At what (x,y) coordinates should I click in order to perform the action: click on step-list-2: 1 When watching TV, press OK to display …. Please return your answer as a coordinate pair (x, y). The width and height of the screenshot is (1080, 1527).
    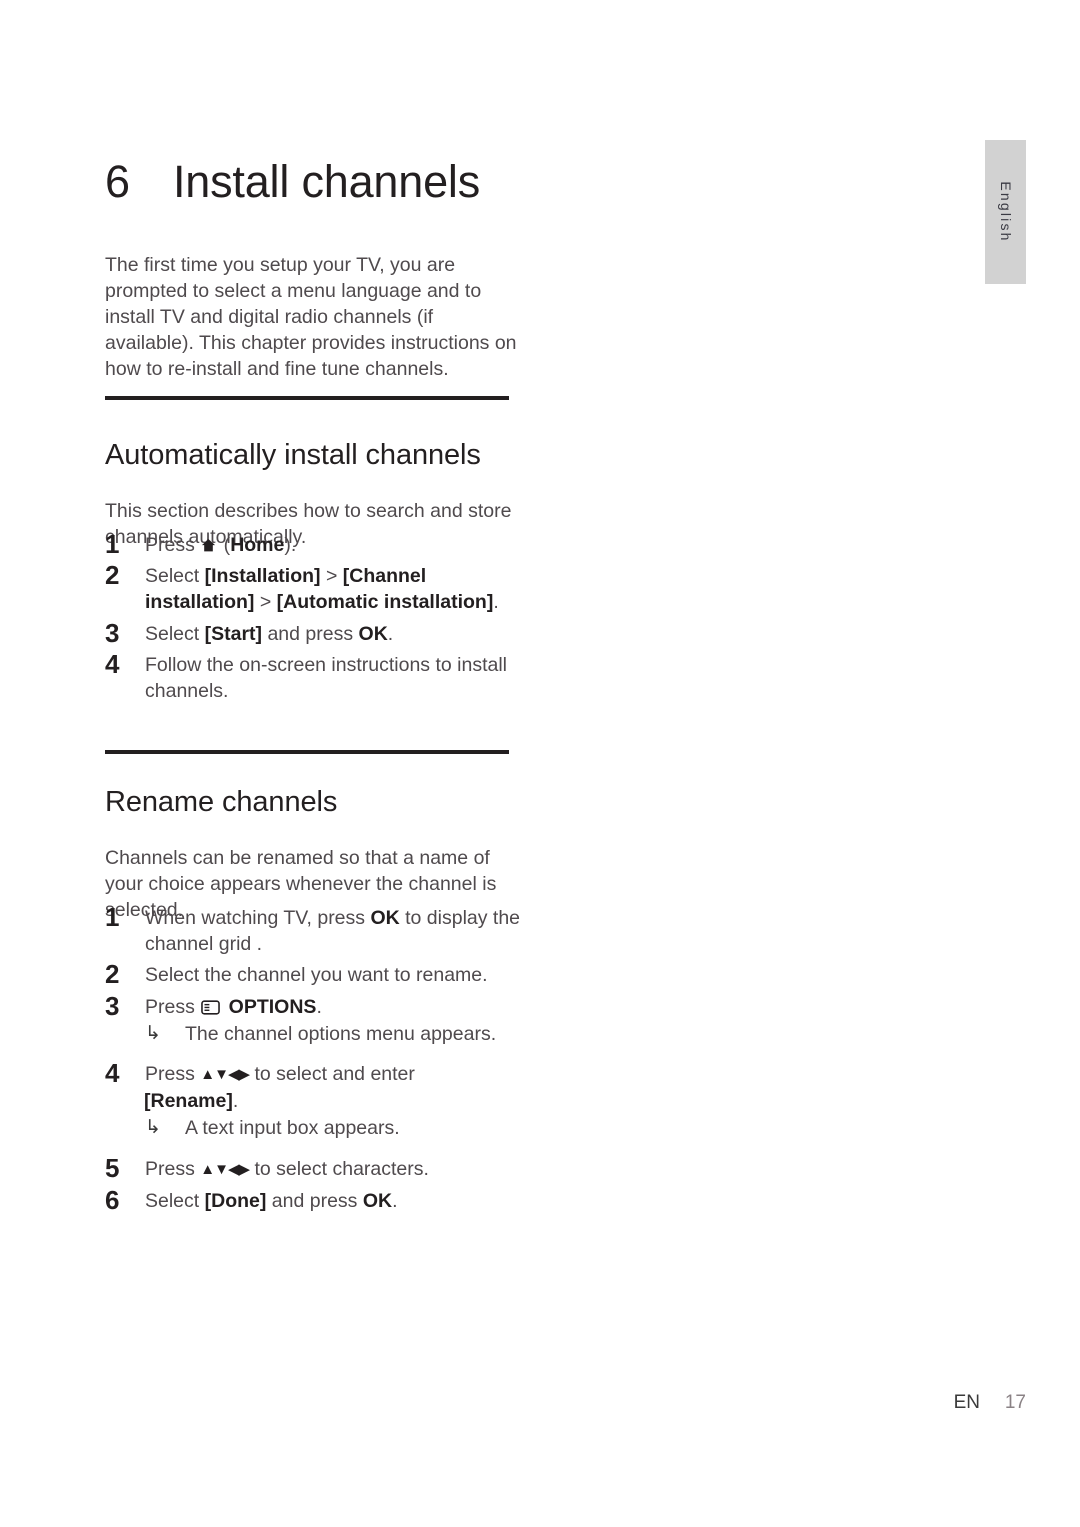
    Looking at the image, I should click on (315, 1060).